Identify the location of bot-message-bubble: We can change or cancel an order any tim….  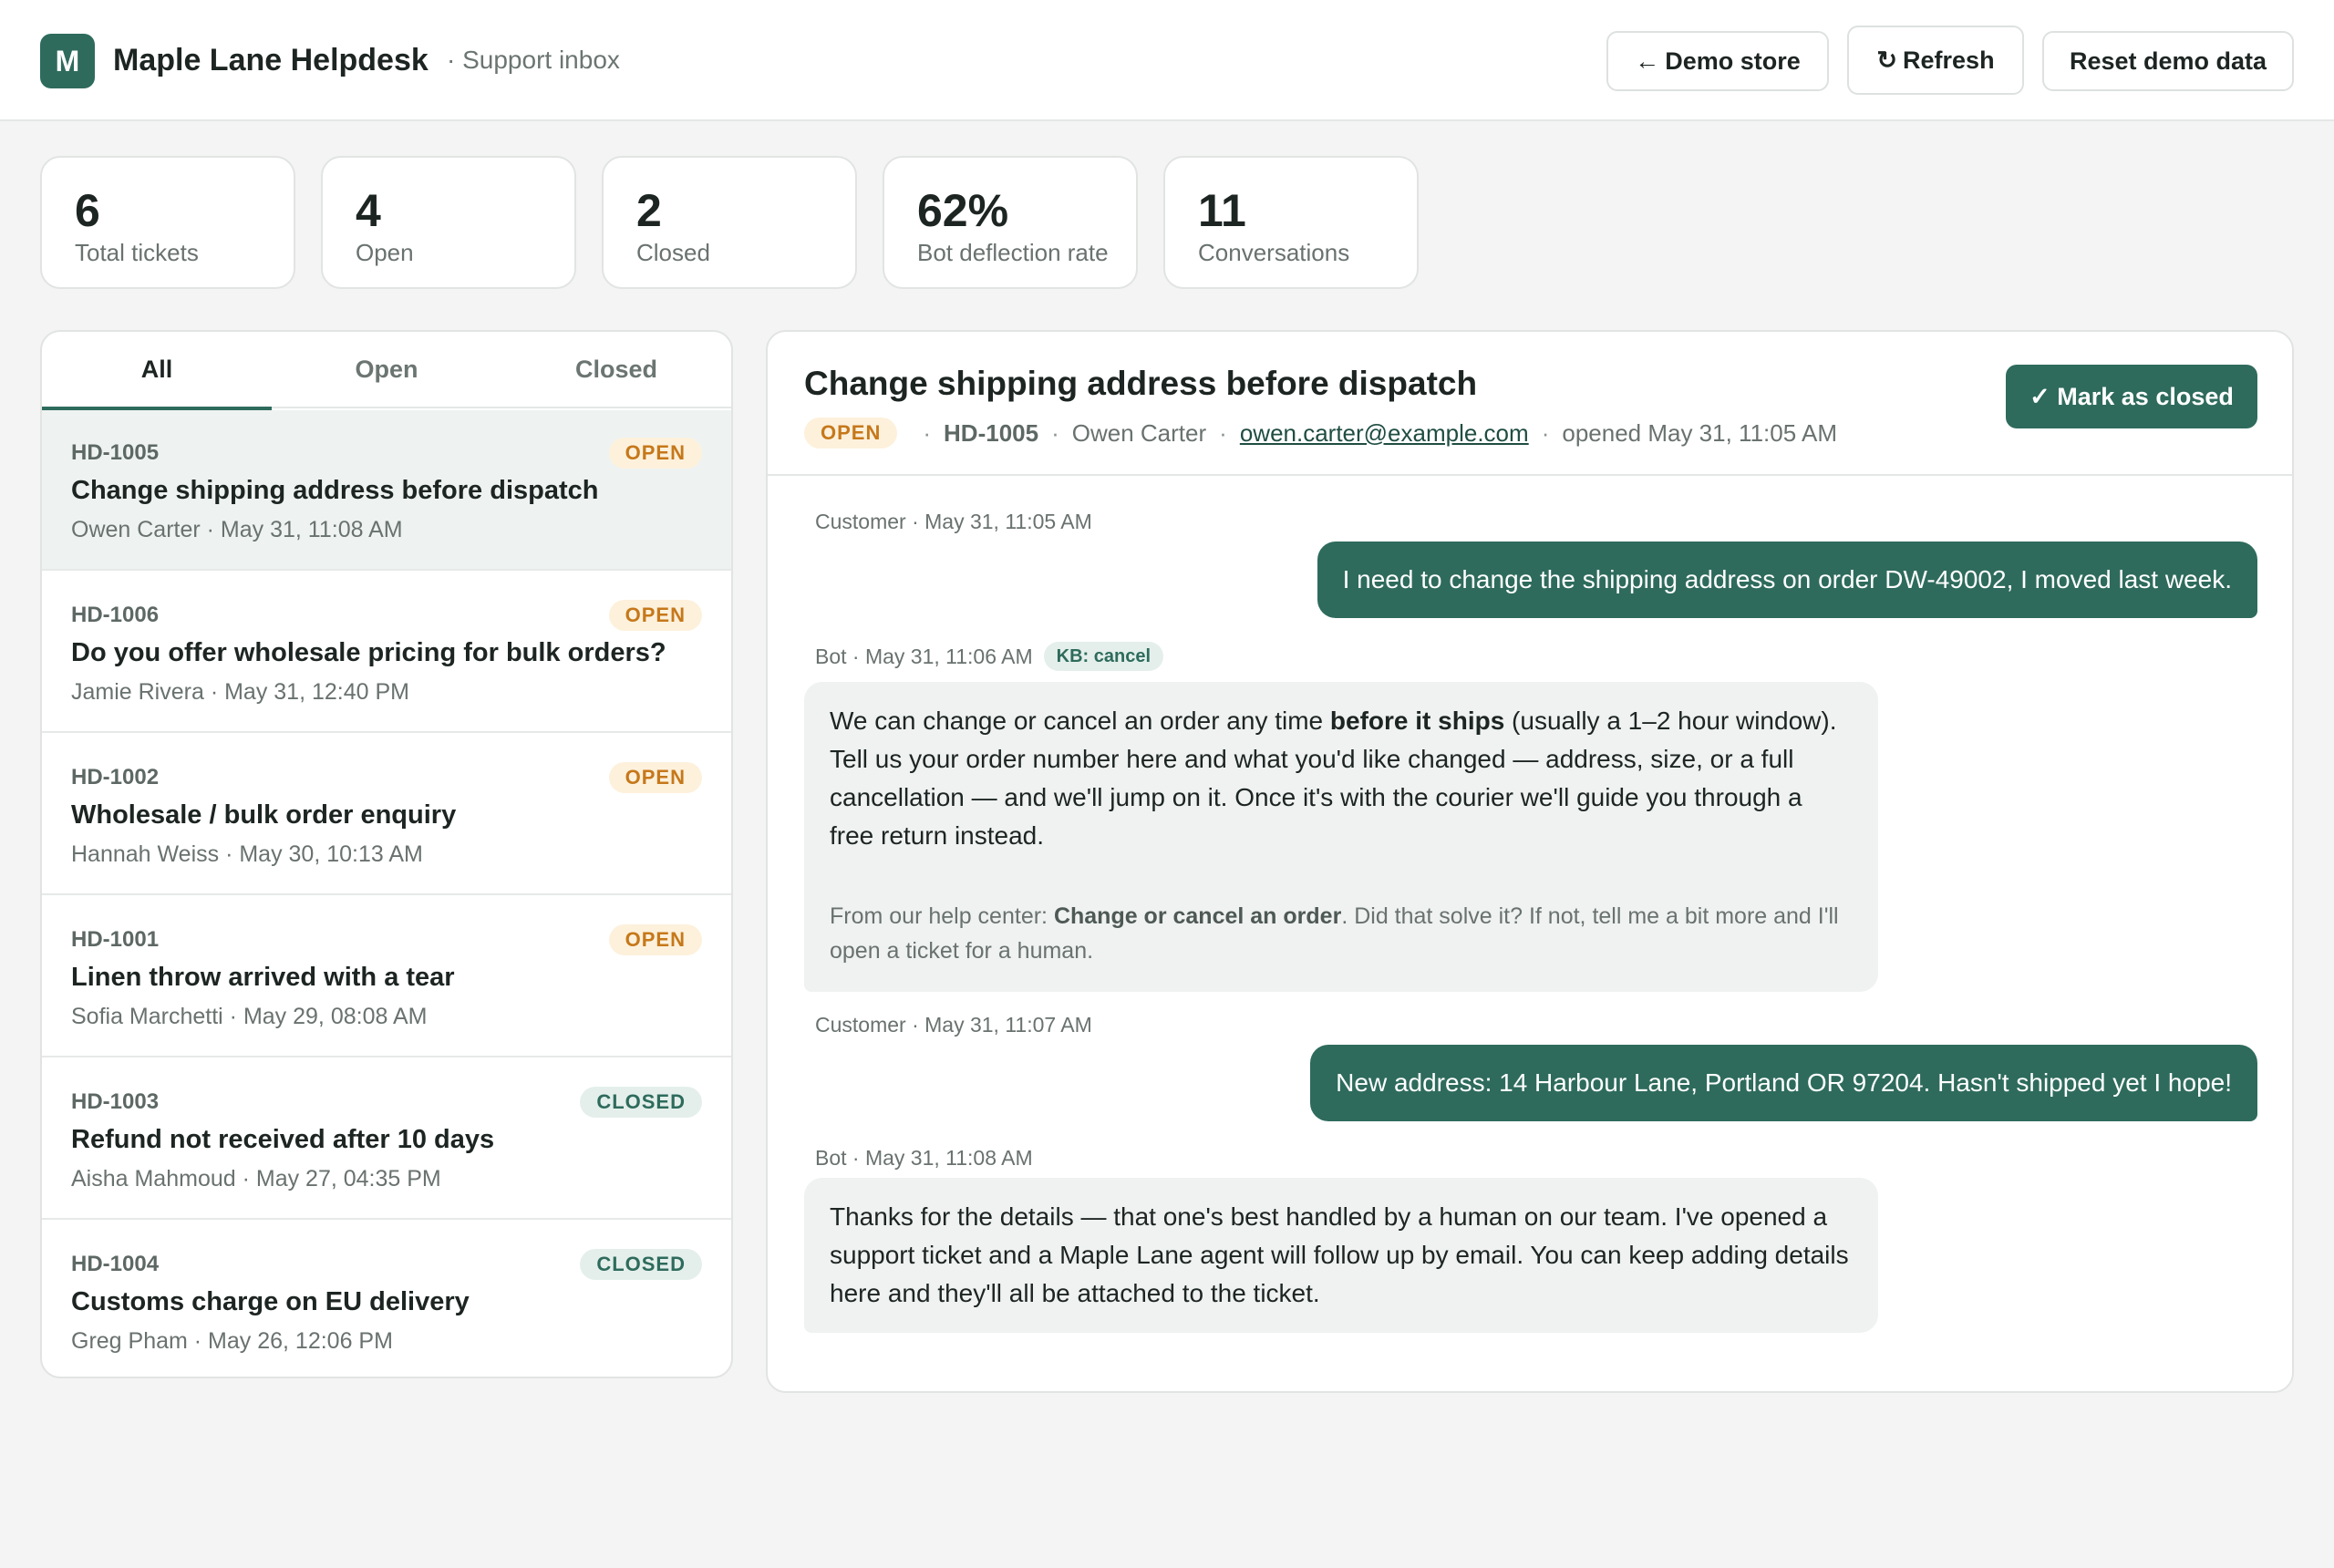
(1341, 837).